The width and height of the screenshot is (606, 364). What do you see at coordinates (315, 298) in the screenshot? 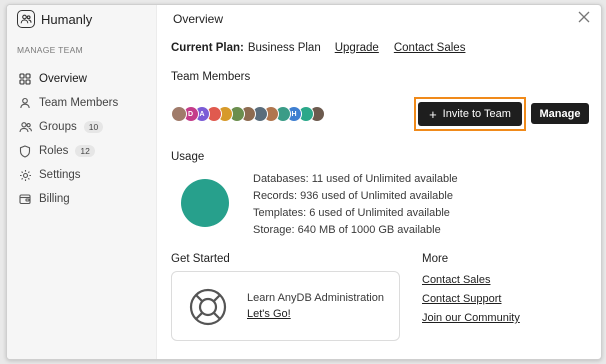
I see `card-title: Learn AnyDB Administration` at bounding box center [315, 298].